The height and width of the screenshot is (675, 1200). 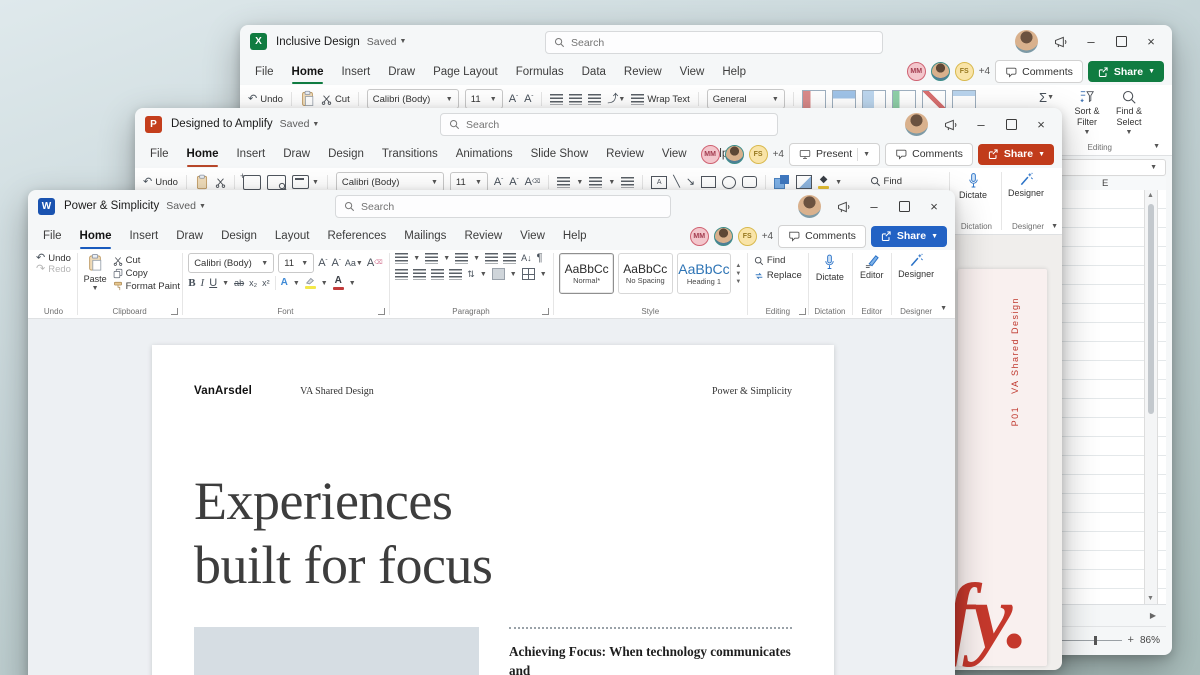 I want to click on shape-fill-button: ◆, so click(x=824, y=182).